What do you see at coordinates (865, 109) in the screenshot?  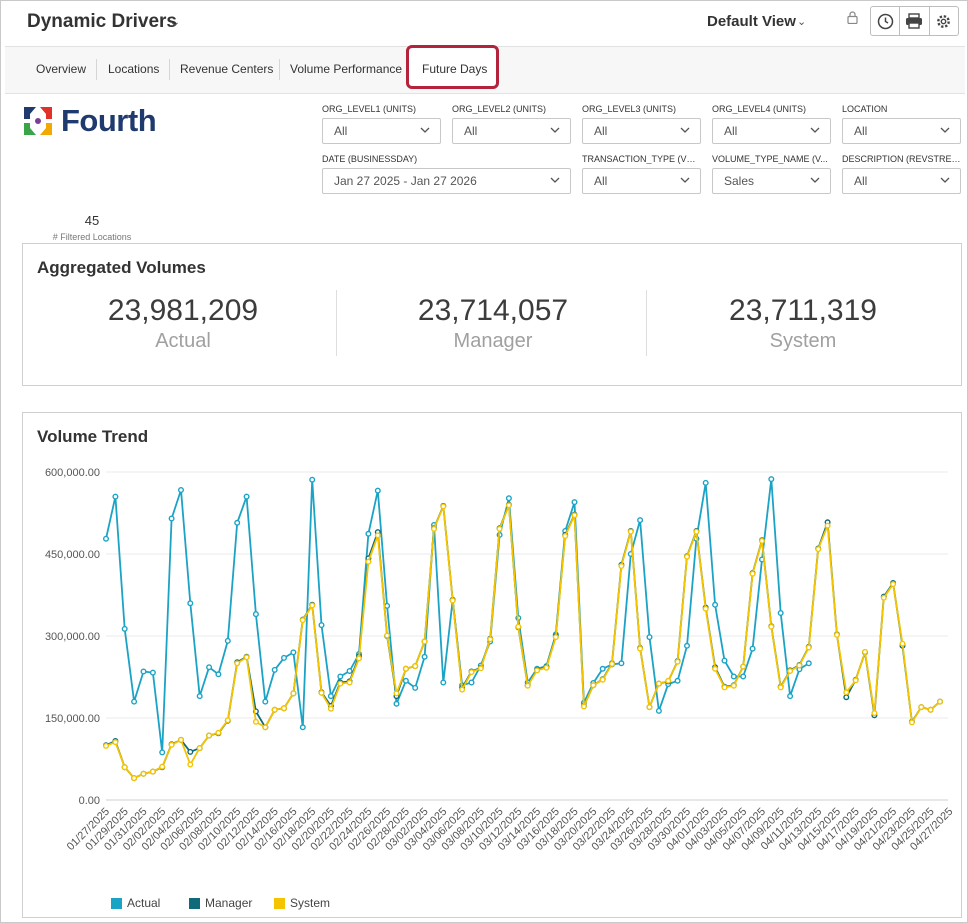 I see `filter-label: LOCATION` at bounding box center [865, 109].